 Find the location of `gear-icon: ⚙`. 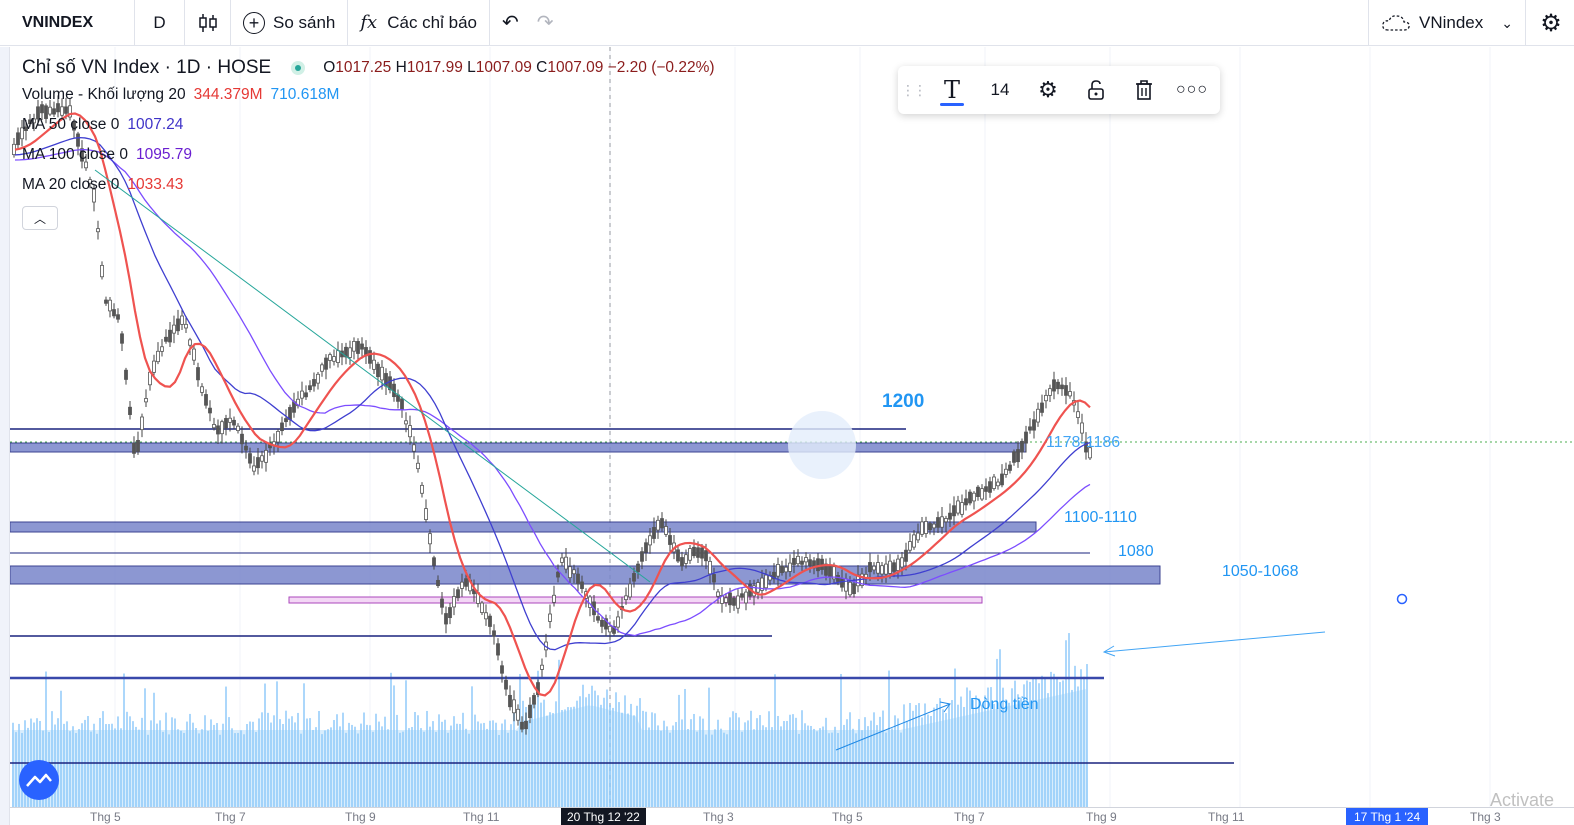

gear-icon: ⚙ is located at coordinates (1048, 89).